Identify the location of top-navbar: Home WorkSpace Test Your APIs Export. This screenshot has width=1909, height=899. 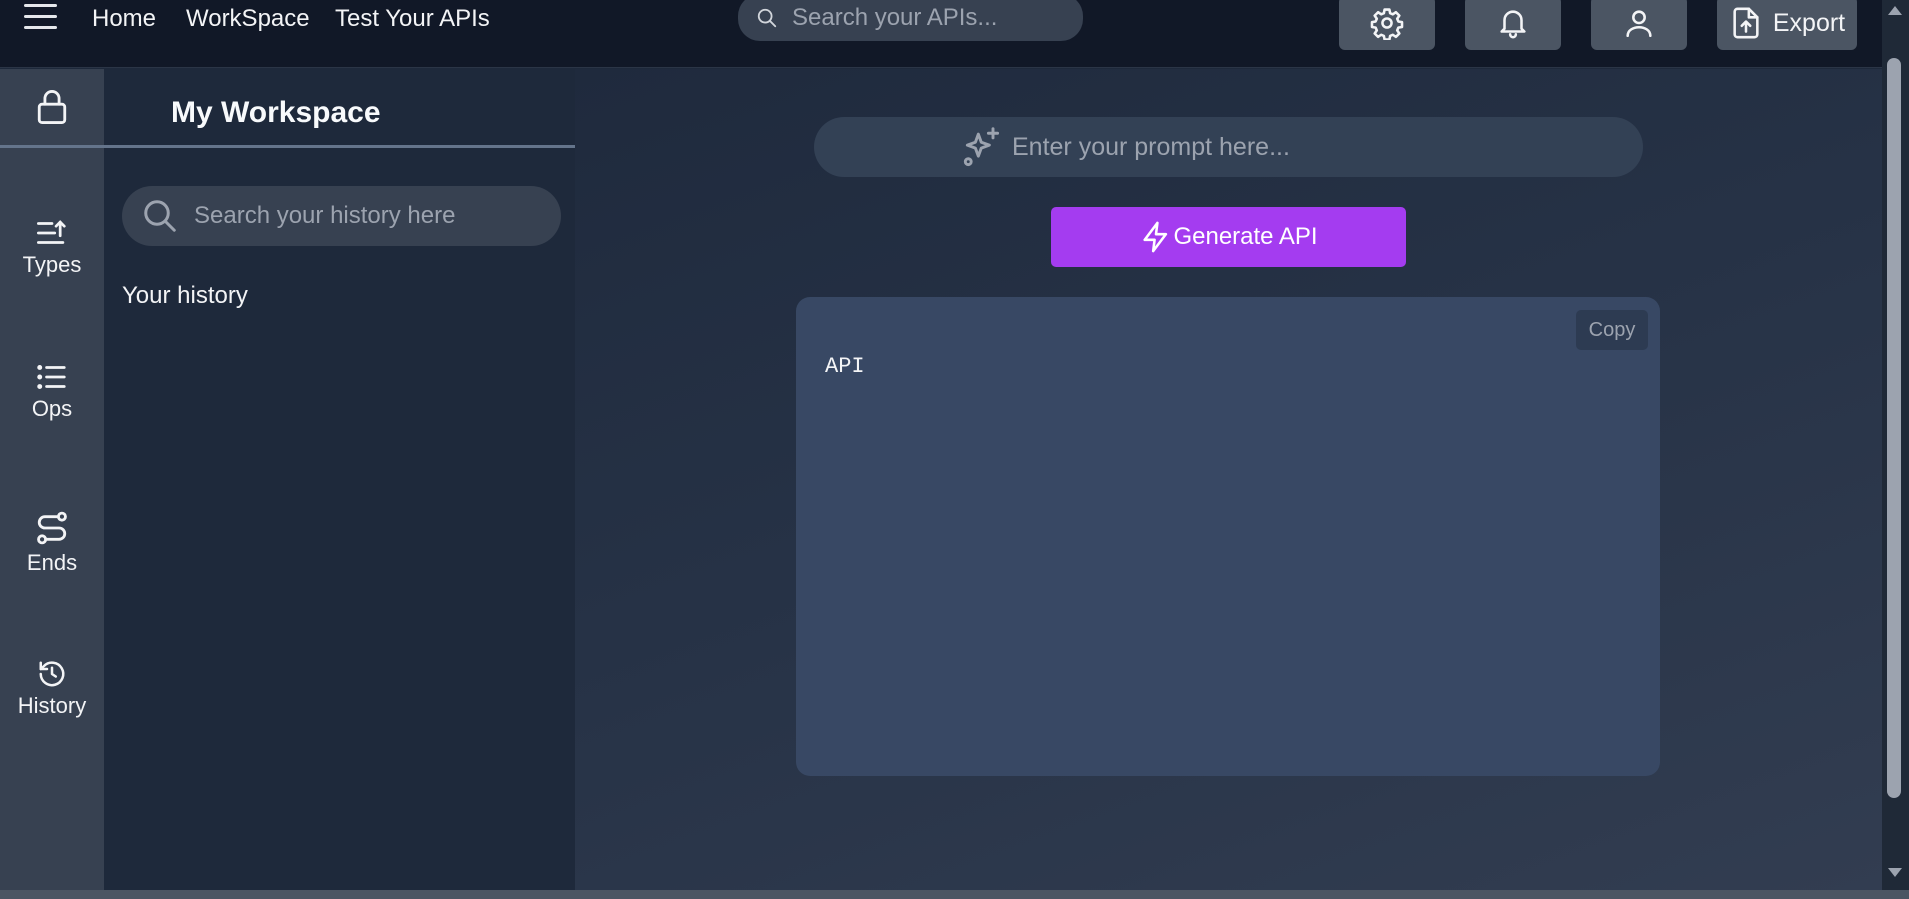
(941, 34).